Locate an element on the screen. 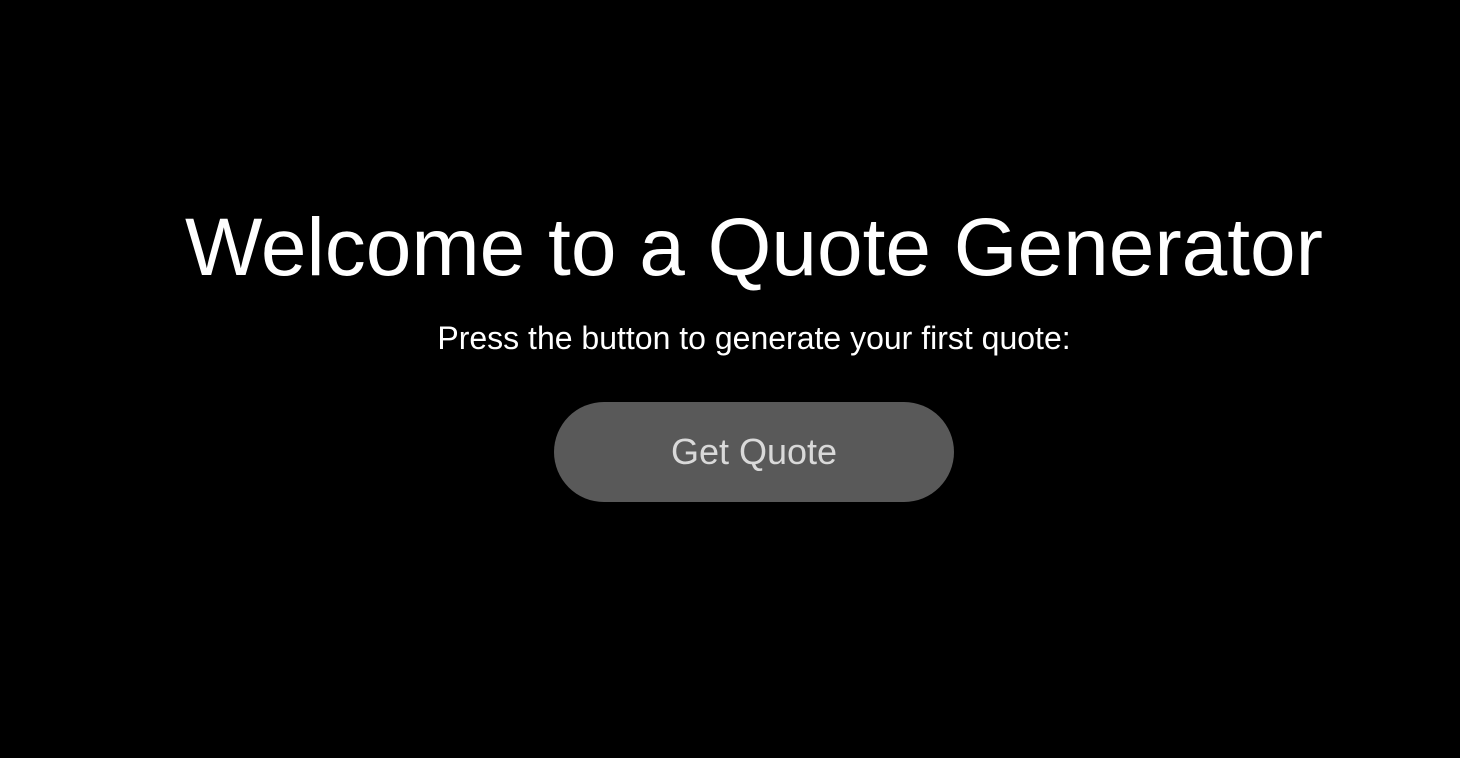 This screenshot has width=1460, height=758. get-quote-button: Get Quote is located at coordinates (754, 452).